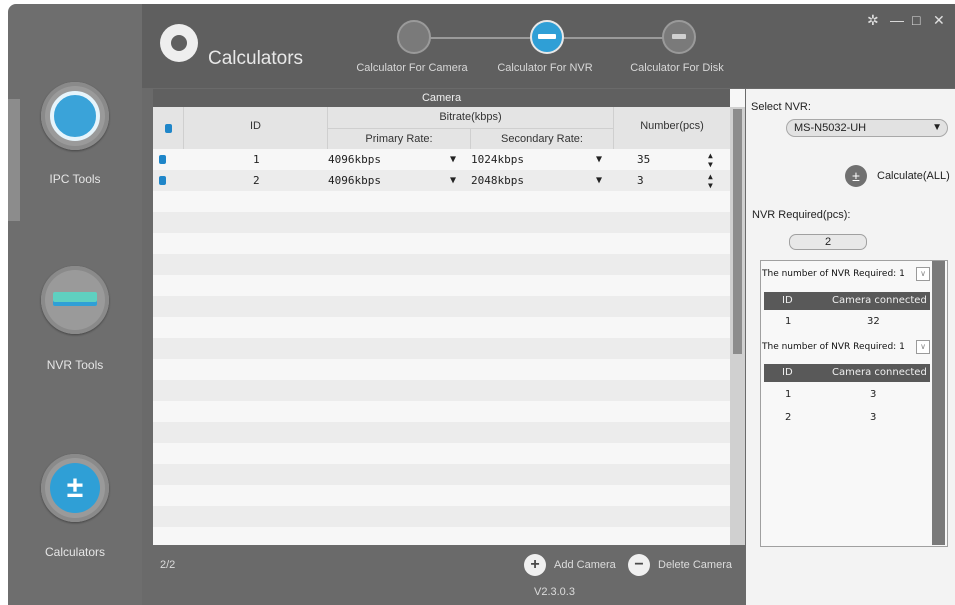 The image size is (955, 605). I want to click on plus-minus-icon: ±, so click(75, 488).